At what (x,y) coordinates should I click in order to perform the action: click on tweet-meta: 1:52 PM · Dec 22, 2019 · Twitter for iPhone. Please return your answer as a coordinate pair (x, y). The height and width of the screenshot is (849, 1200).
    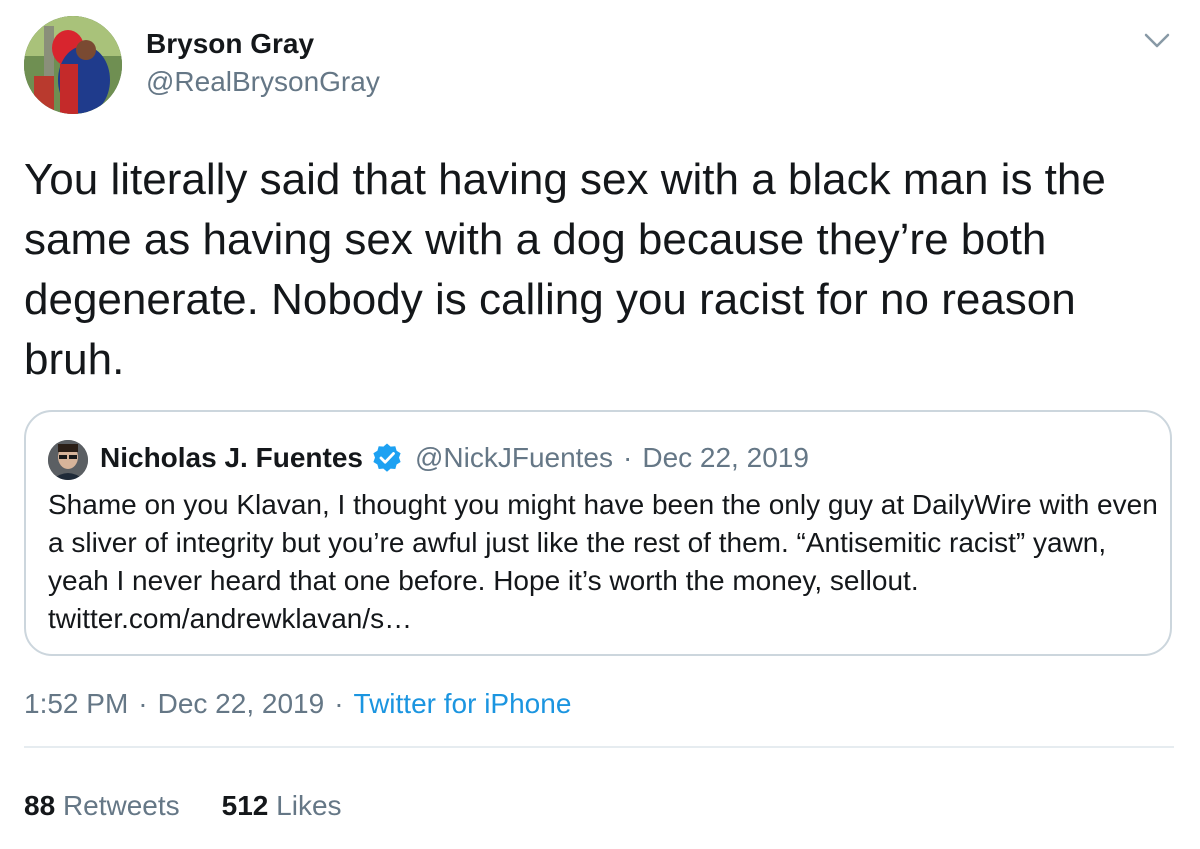
    Looking at the image, I should click on (297, 704).